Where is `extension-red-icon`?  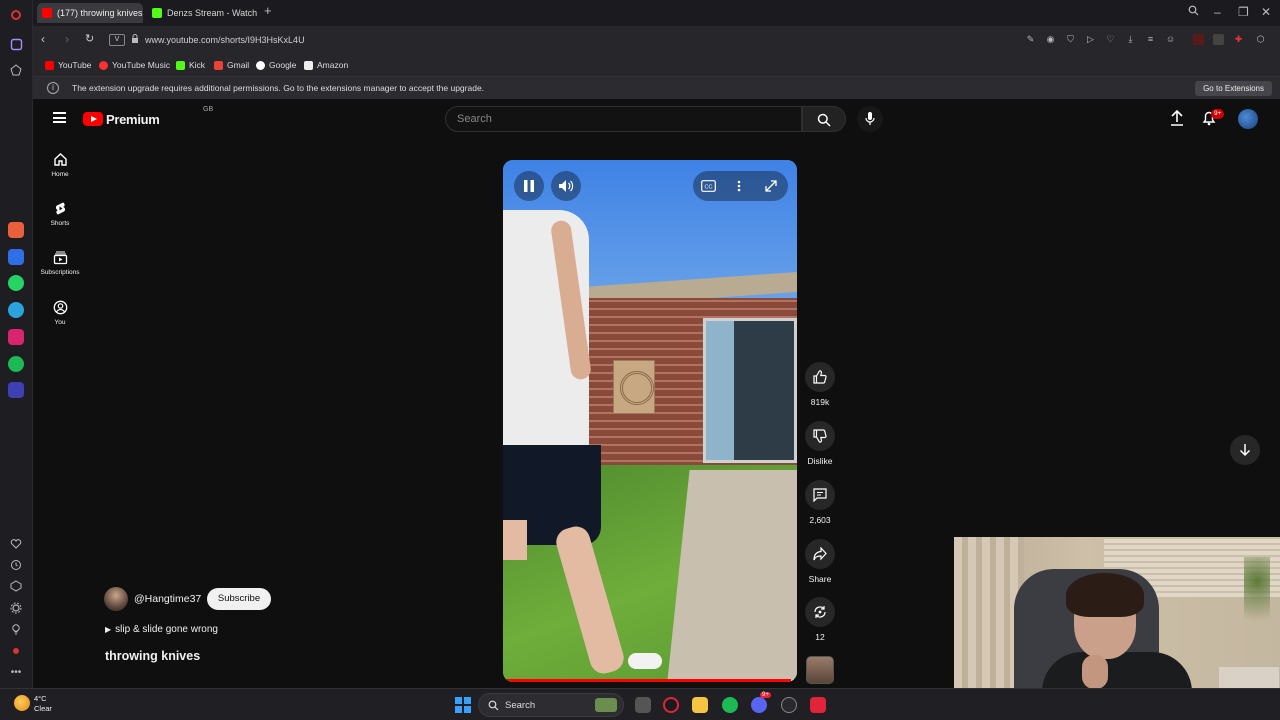
extension-red-icon is located at coordinates (1198, 39).